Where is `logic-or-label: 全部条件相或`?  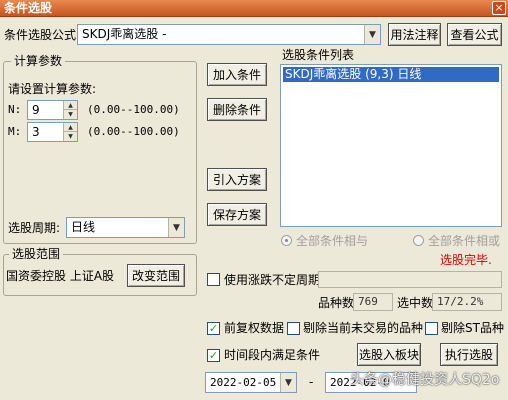
logic-or-label: 全部条件相或 is located at coordinates (464, 241).